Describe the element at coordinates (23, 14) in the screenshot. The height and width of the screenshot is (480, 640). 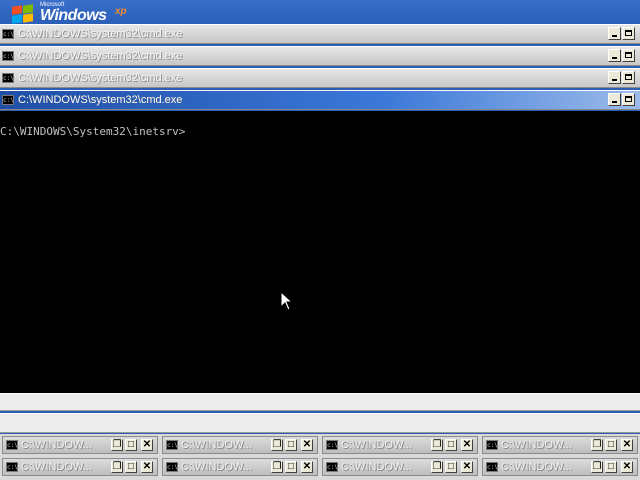
I see `windows-flag-icon` at that location.